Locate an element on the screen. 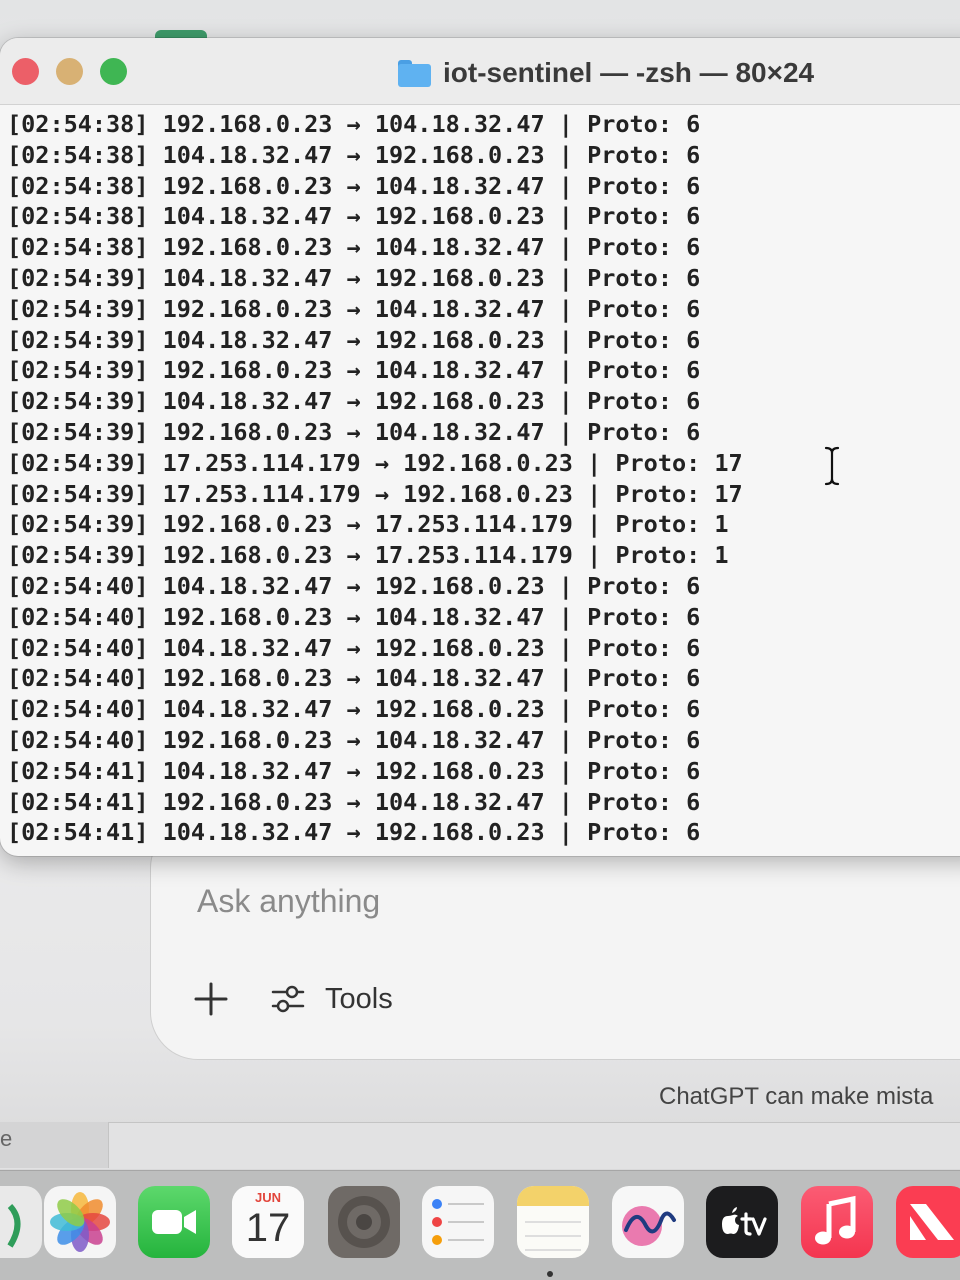 This screenshot has width=960, height=1280. partial-dock-app-icon is located at coordinates (21, 1222).